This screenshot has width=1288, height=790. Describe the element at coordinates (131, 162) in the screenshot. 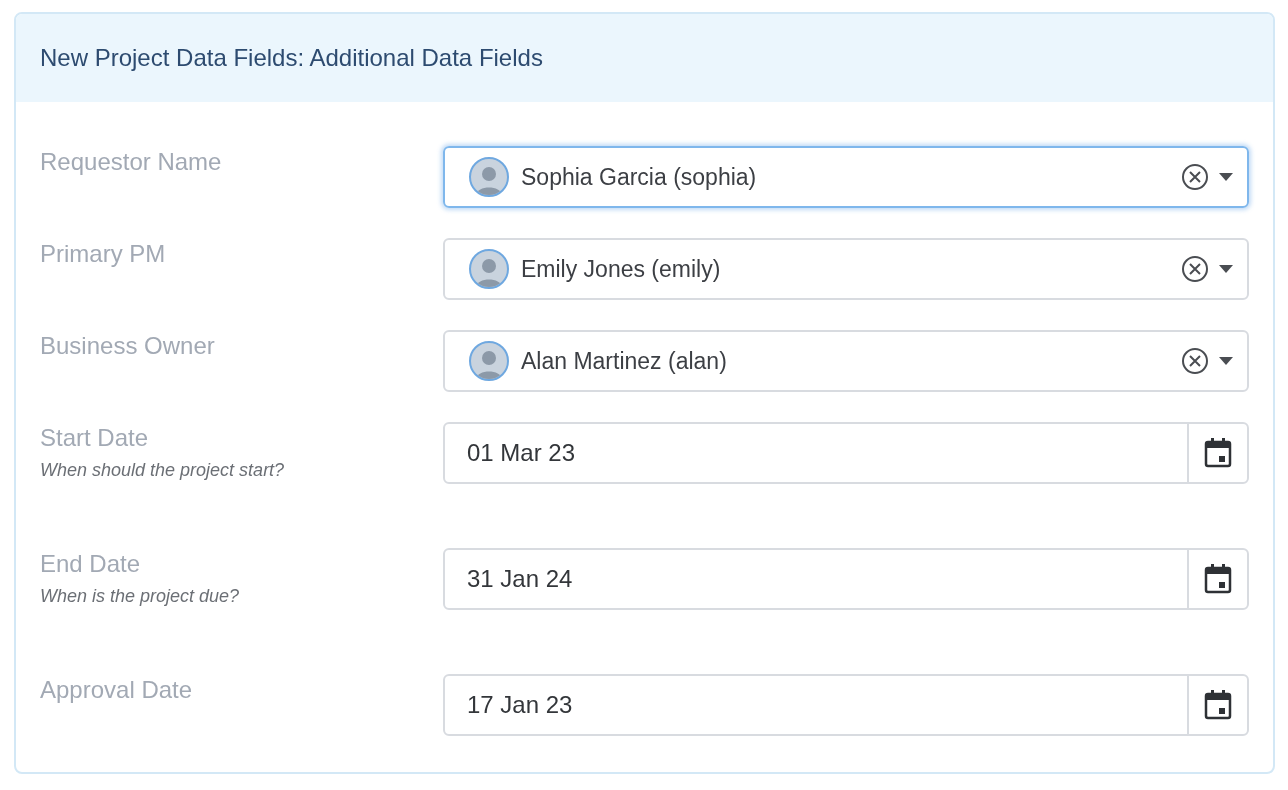

I see `field-label: Requestor Name` at that location.